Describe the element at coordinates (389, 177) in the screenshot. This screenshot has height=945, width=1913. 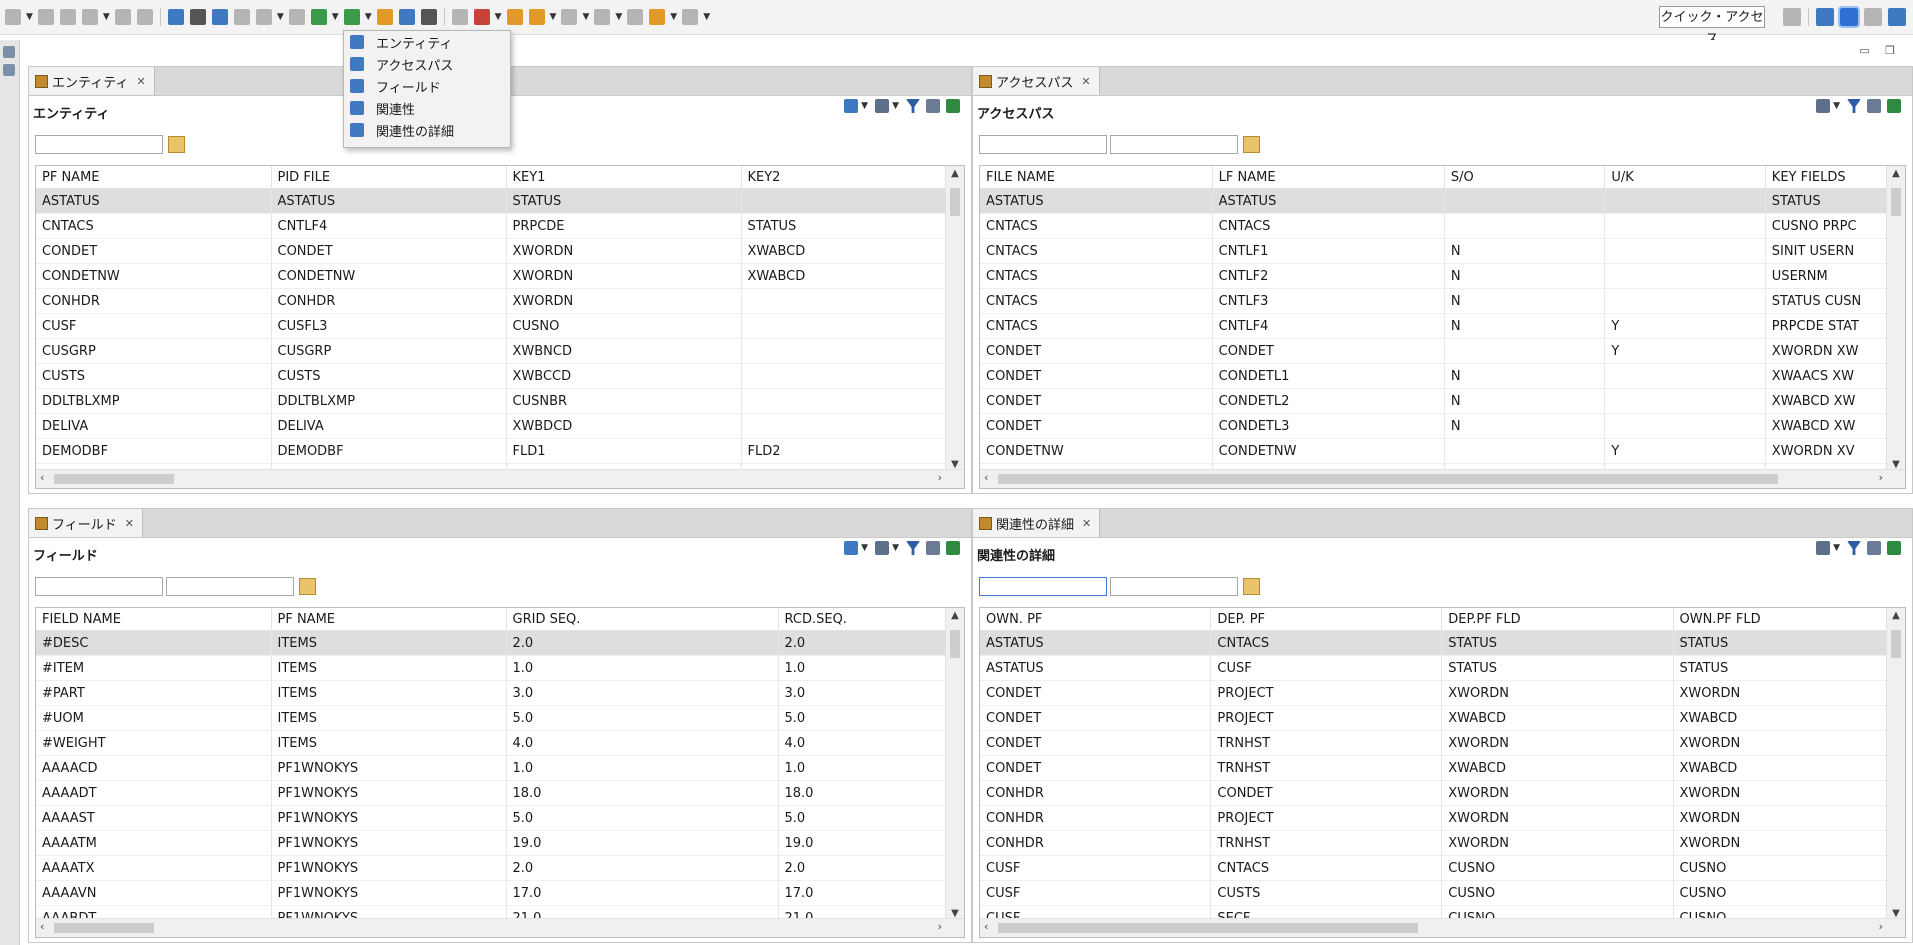
I see `column-header: PID FILE` at that location.